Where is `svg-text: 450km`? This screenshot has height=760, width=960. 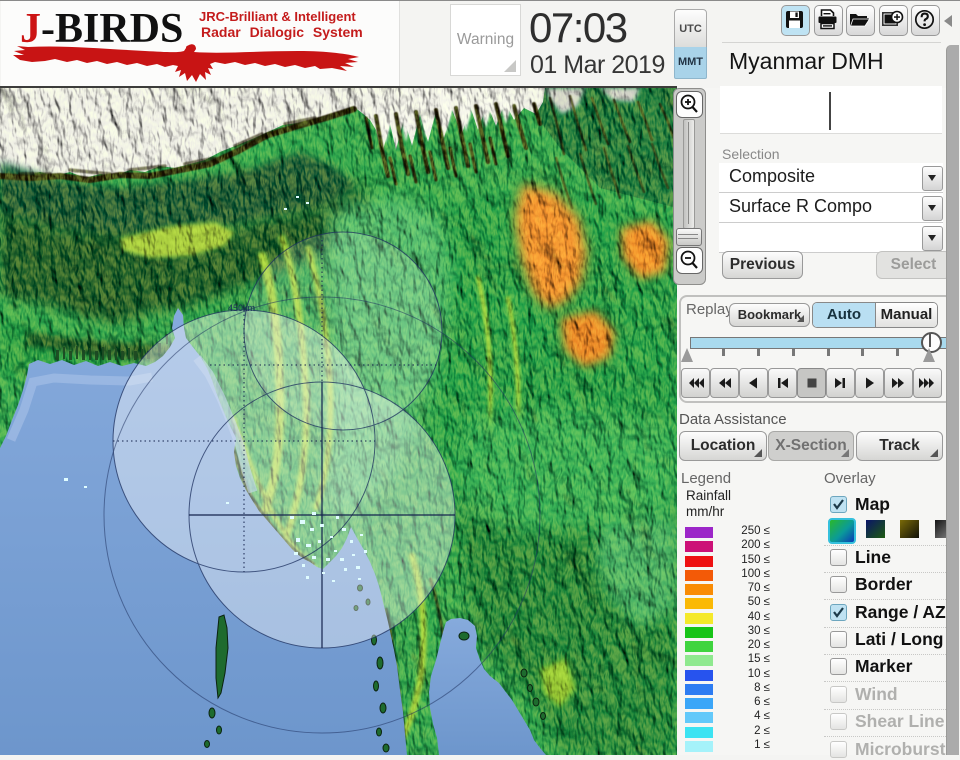 svg-text: 450km is located at coordinates (241, 308).